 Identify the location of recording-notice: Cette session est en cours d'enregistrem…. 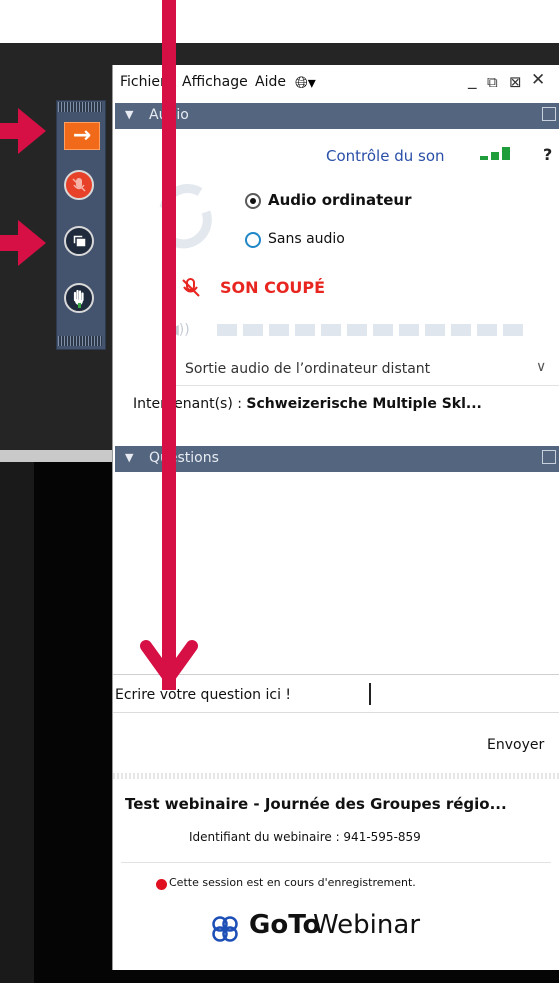
(292, 882).